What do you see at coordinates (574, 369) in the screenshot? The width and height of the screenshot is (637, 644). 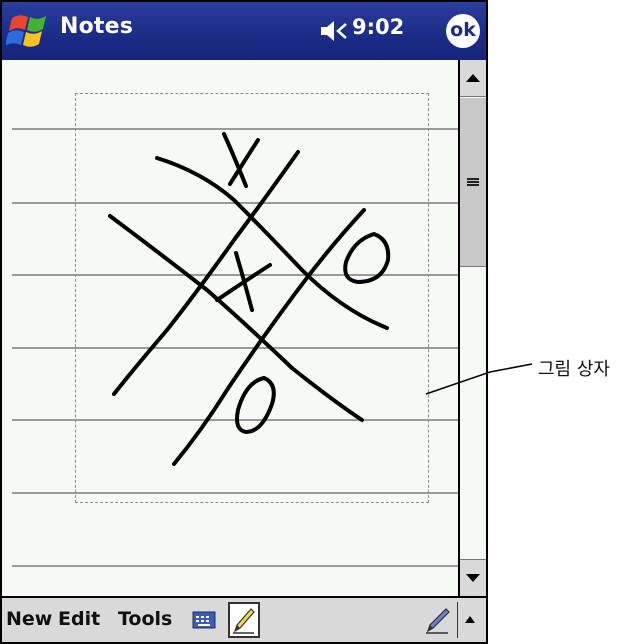 I see `callout-label: 그림 상자` at bounding box center [574, 369].